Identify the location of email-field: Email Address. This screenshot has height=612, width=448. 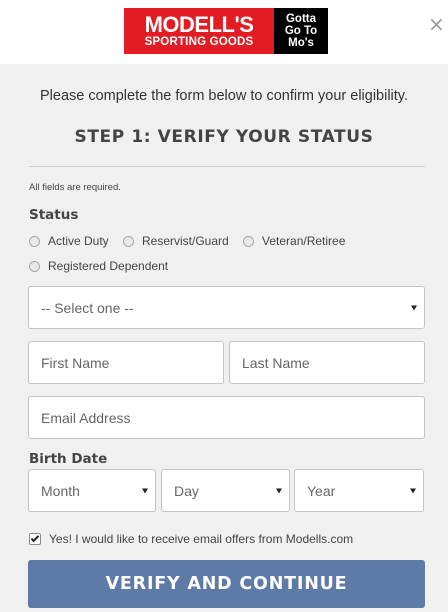
(226, 417).